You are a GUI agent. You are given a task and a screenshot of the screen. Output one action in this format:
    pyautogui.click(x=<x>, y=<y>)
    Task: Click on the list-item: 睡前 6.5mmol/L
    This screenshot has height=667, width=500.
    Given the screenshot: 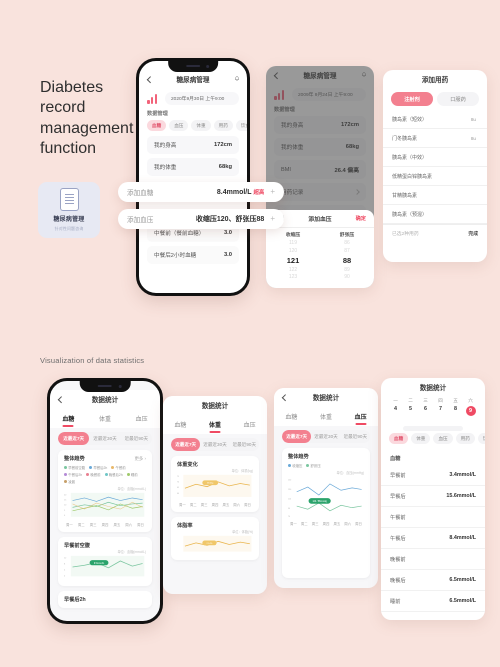 What is the action you would take?
    pyautogui.click(x=433, y=602)
    